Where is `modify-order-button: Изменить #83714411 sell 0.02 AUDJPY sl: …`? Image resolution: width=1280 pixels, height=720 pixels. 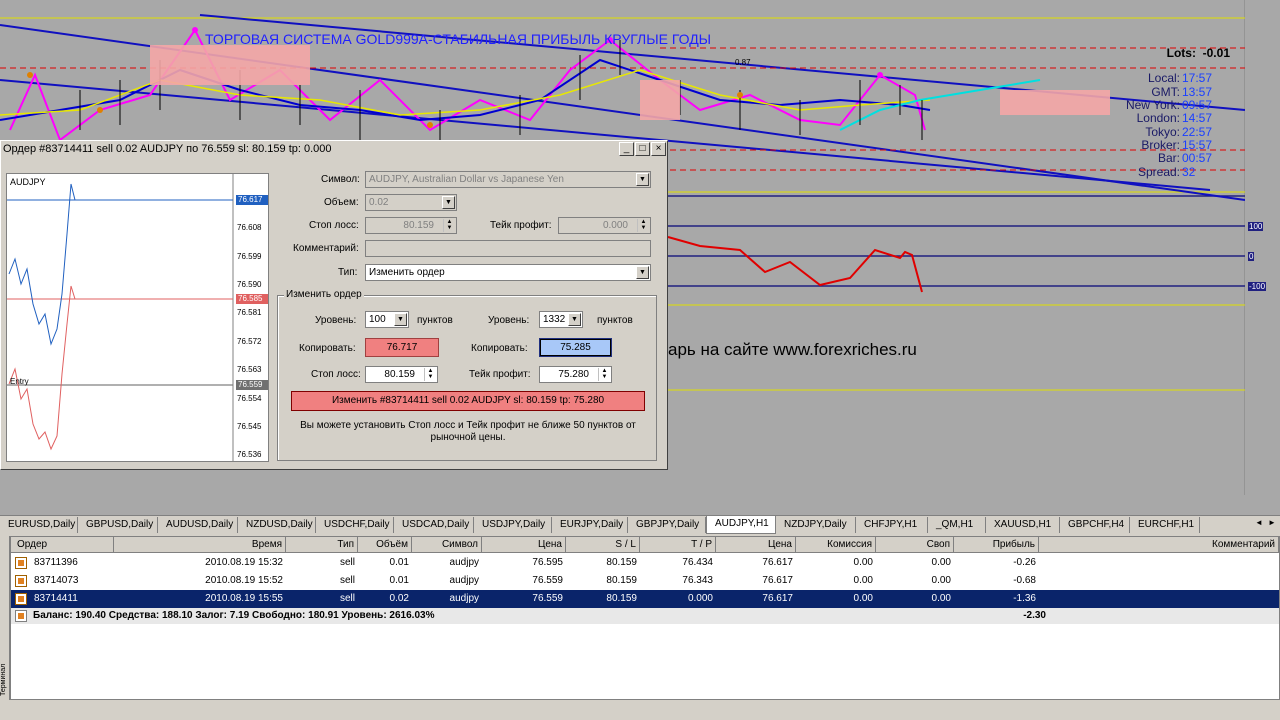
modify-order-button: Изменить #83714411 sell 0.02 AUDJPY sl: … is located at coordinates (468, 401).